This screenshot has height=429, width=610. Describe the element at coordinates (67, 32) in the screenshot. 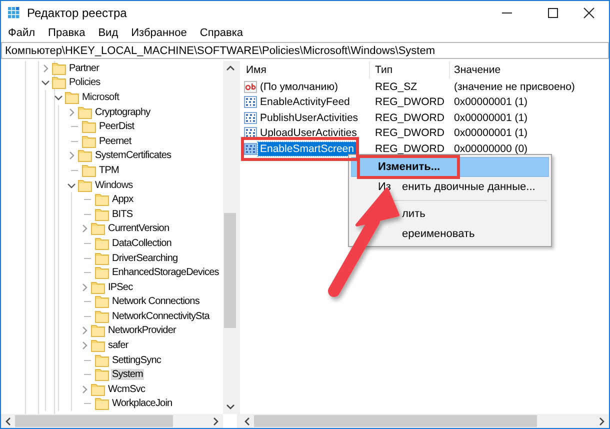

I see `menu-item: Правка` at that location.